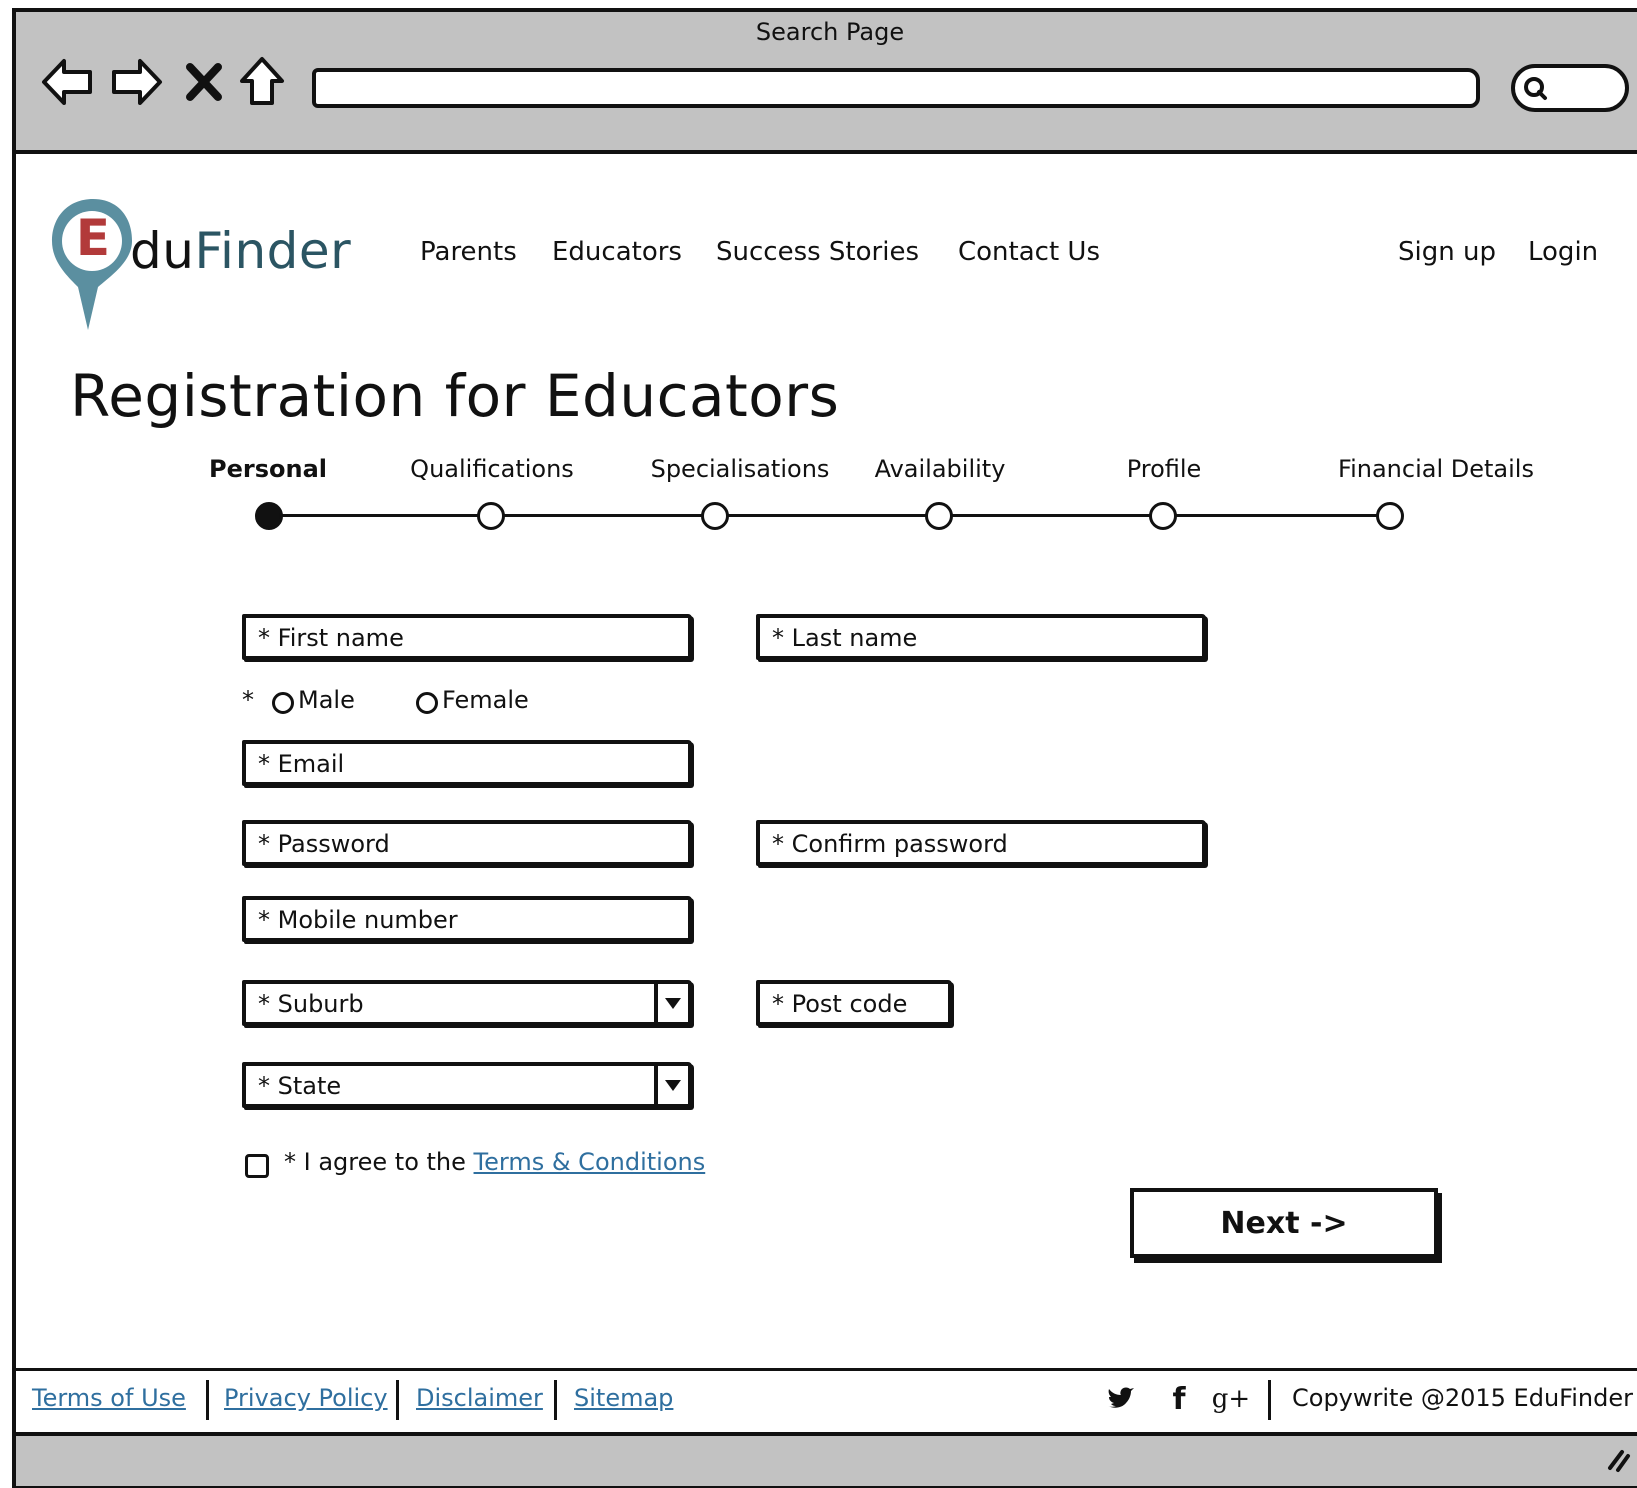  I want to click on mobile-number-placeholder: * Mobile number, so click(358, 920).